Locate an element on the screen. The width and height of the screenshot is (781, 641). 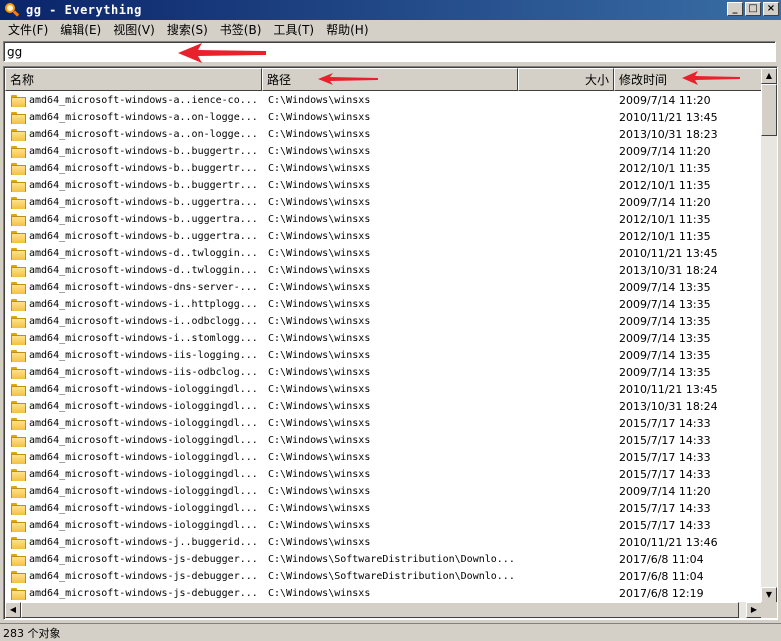
column-header-path: 路径 is located at coordinates (390, 79).